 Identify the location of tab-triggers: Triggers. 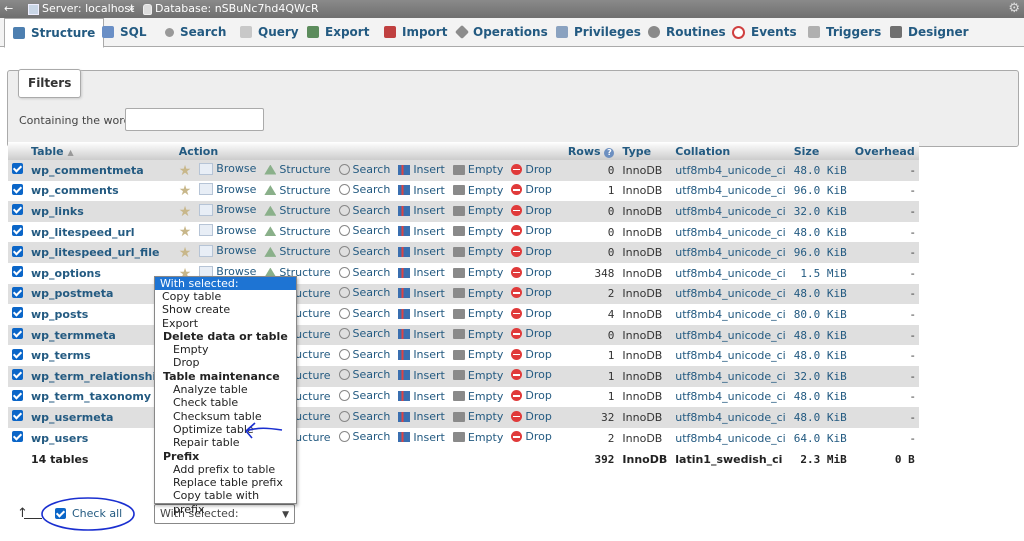
(844, 32).